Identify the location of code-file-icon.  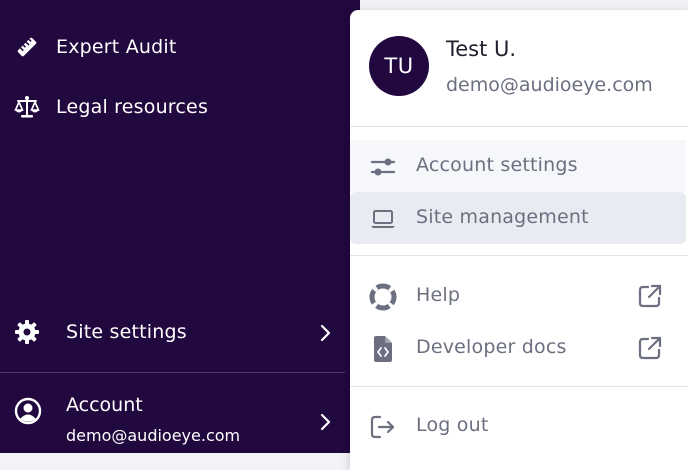
(383, 349).